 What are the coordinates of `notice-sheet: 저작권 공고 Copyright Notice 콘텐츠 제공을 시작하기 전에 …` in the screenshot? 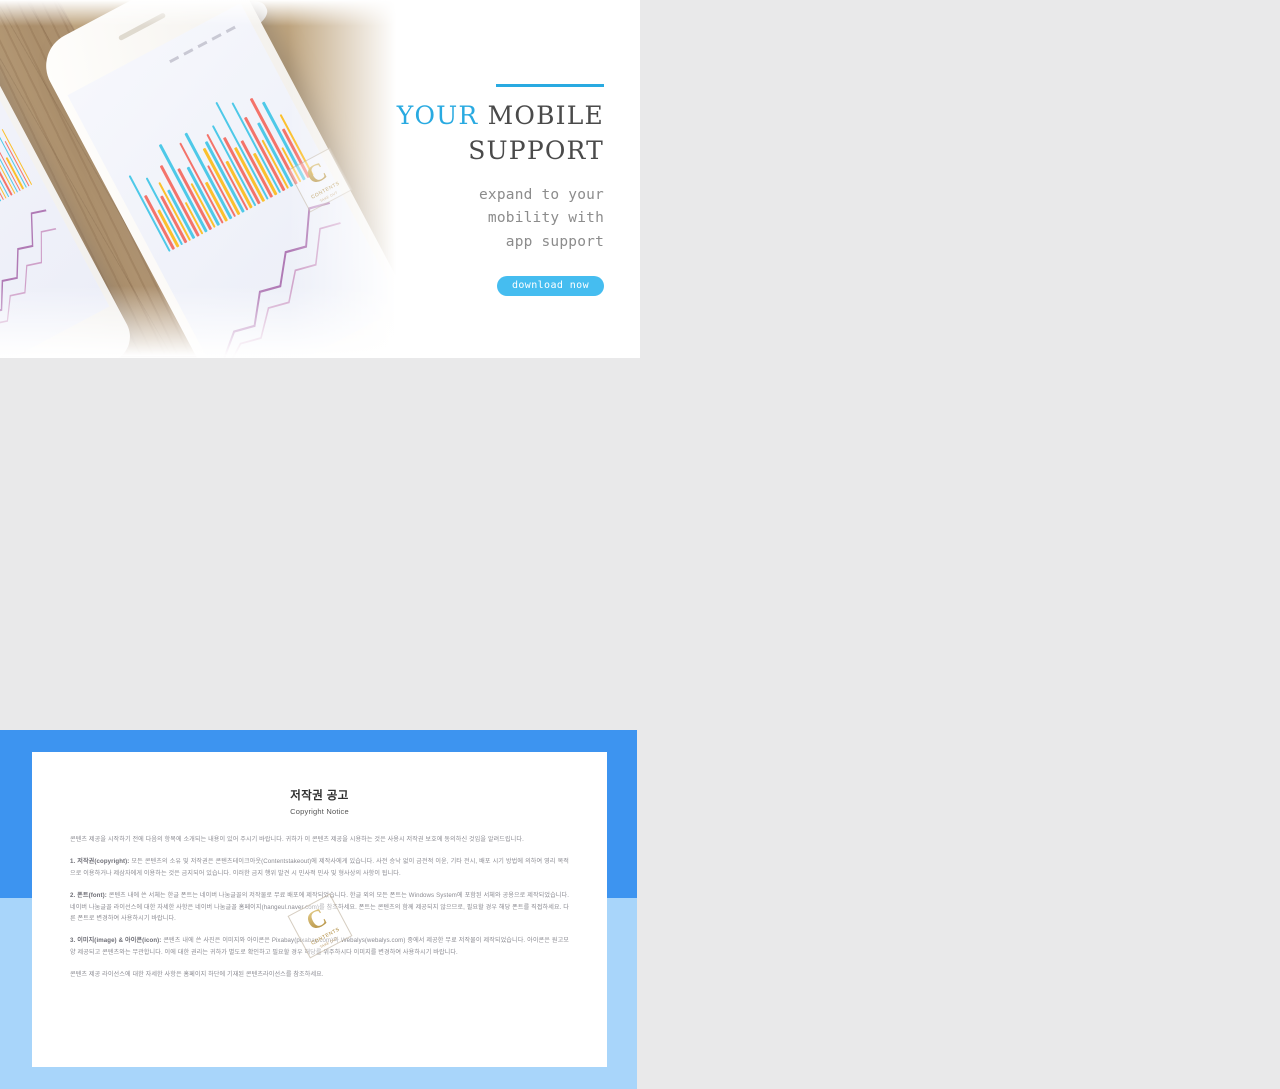 It's located at (319, 909).